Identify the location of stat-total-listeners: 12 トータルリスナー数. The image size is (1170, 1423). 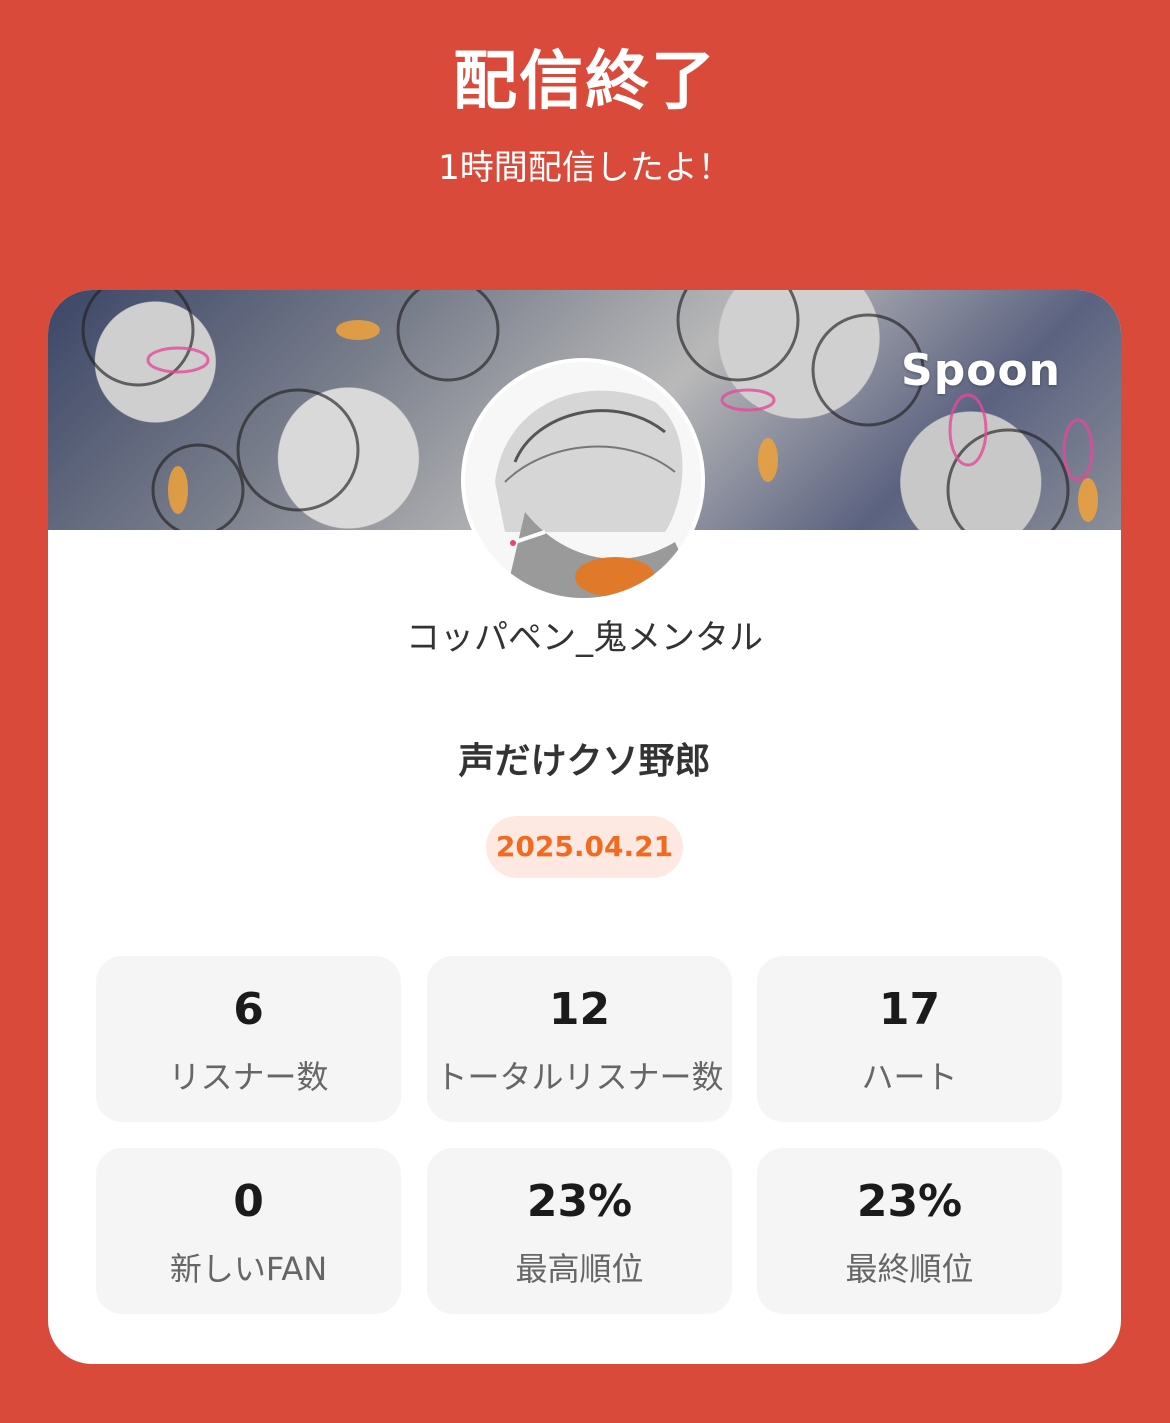
(579, 1039).